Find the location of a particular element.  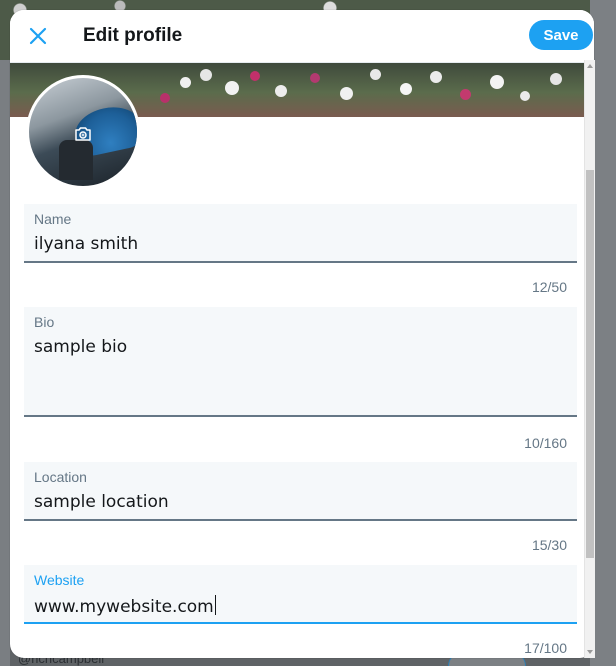

location-counter: 15/30 is located at coordinates (549, 545).